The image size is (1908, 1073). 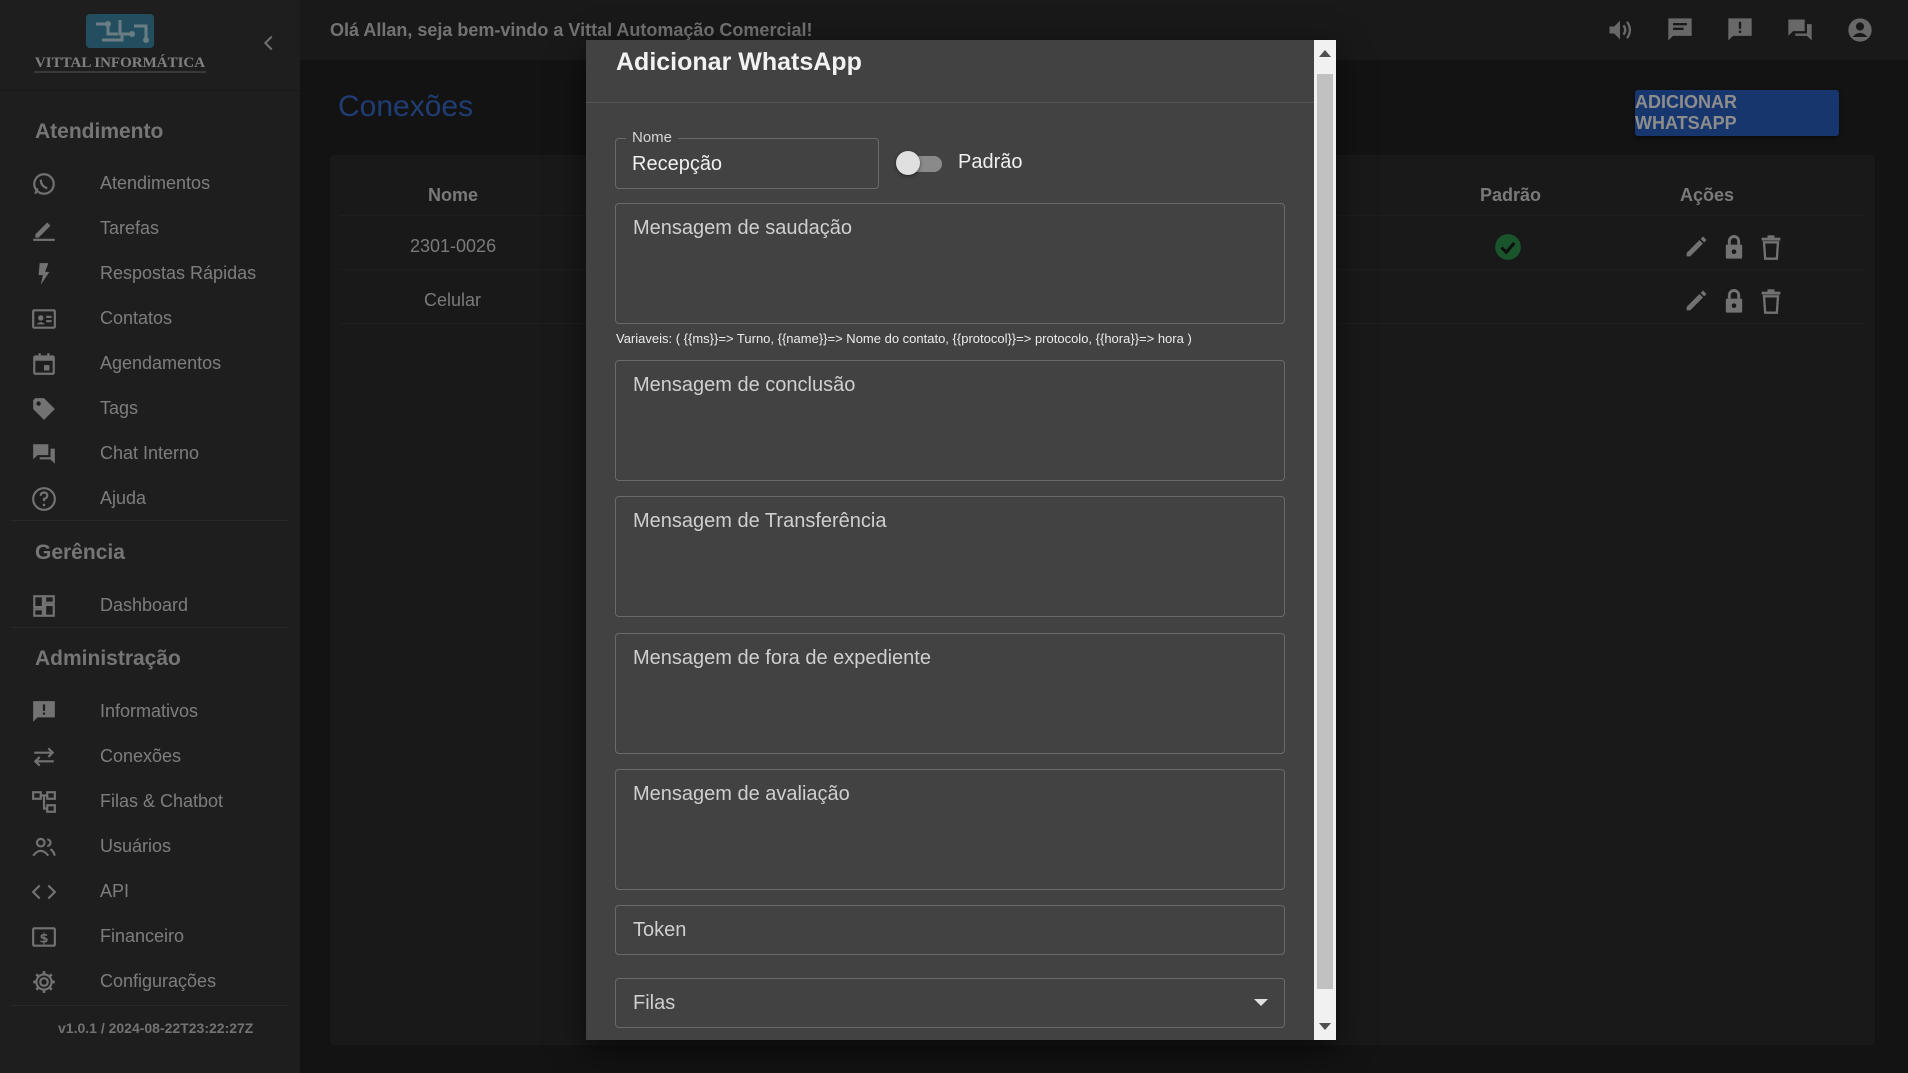 What do you see at coordinates (1325, 531) in the screenshot?
I see `scrollbar-thumb` at bounding box center [1325, 531].